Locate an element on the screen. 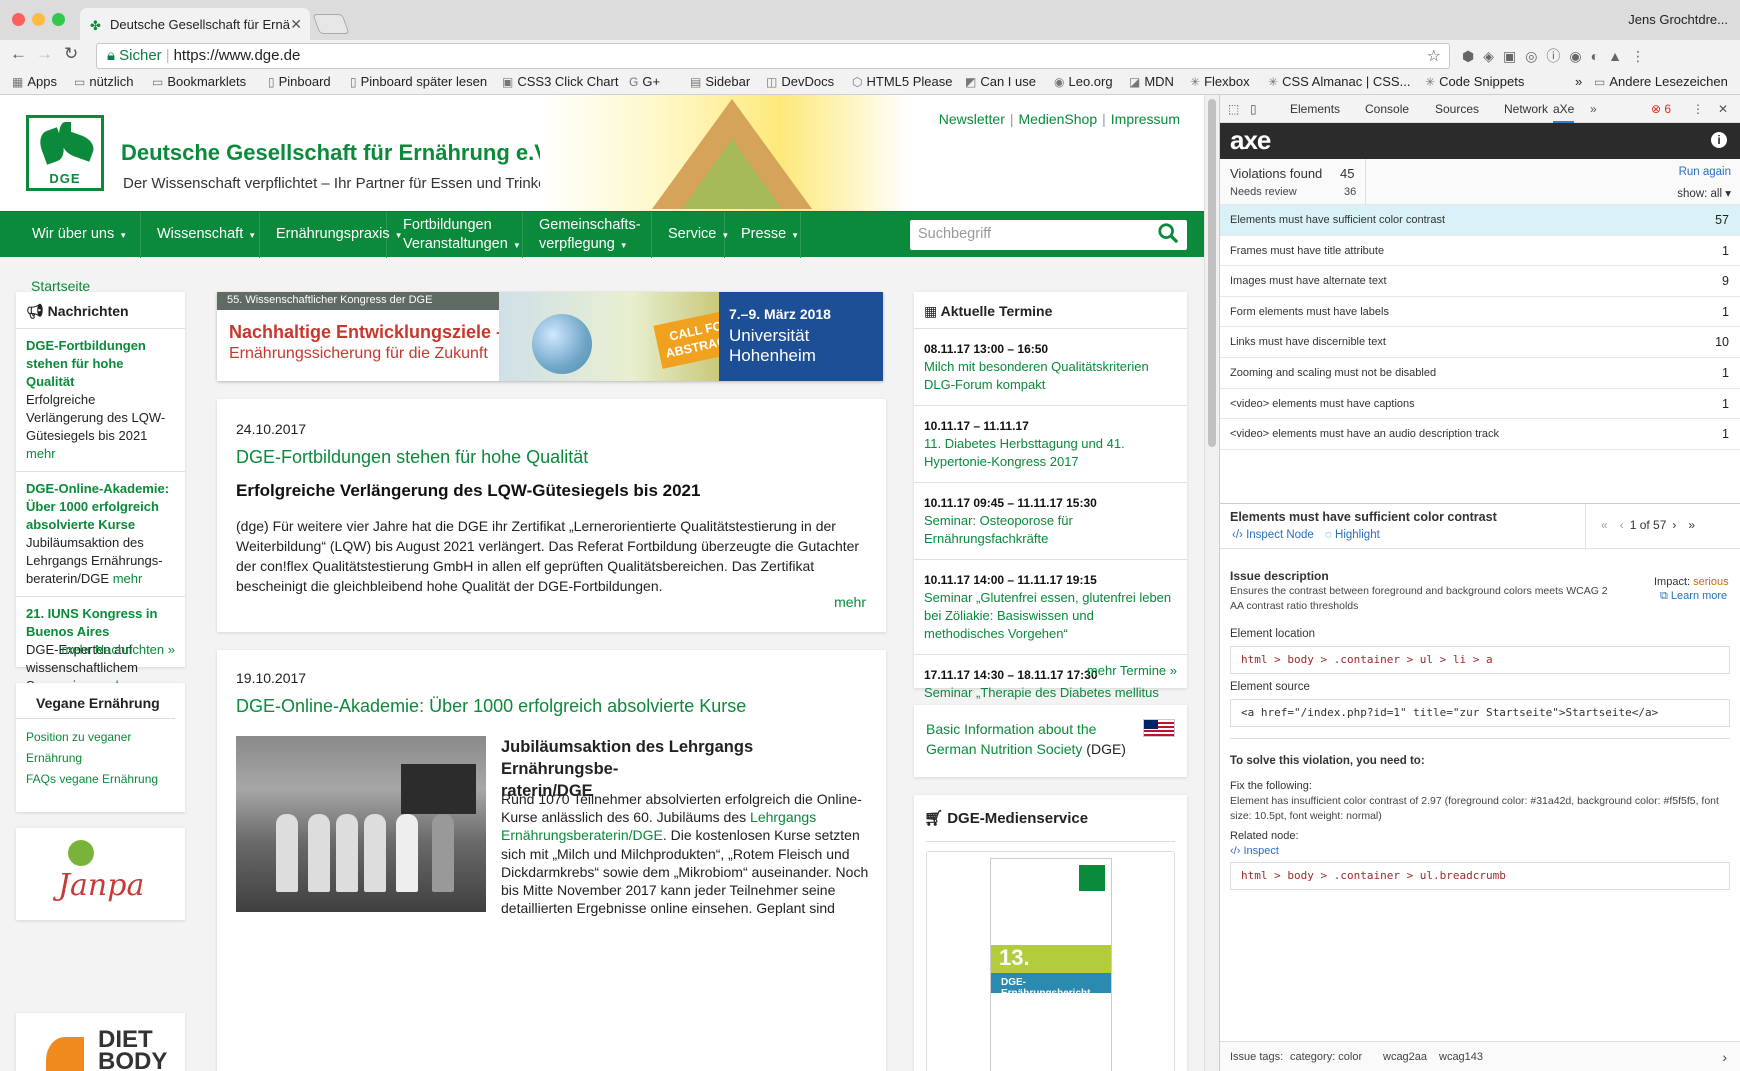 This screenshot has height=1071, width=1740. bookmark-star-icon: ☆ is located at coordinates (1434, 56).